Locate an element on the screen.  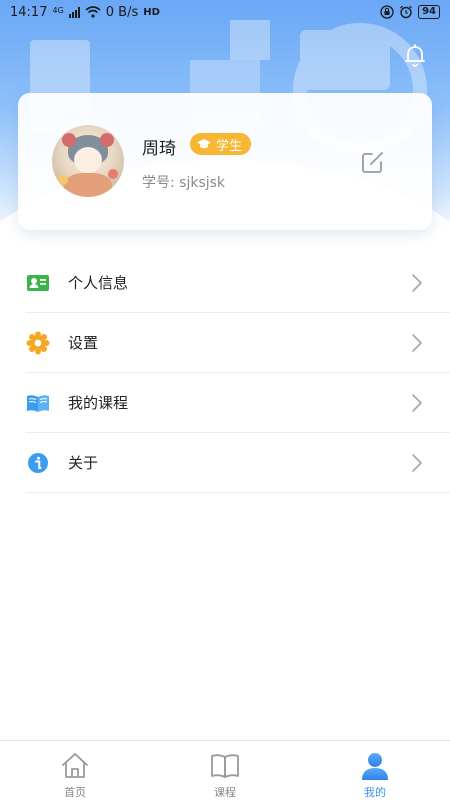
tab-home: 首页 is located at coordinates (75, 770).